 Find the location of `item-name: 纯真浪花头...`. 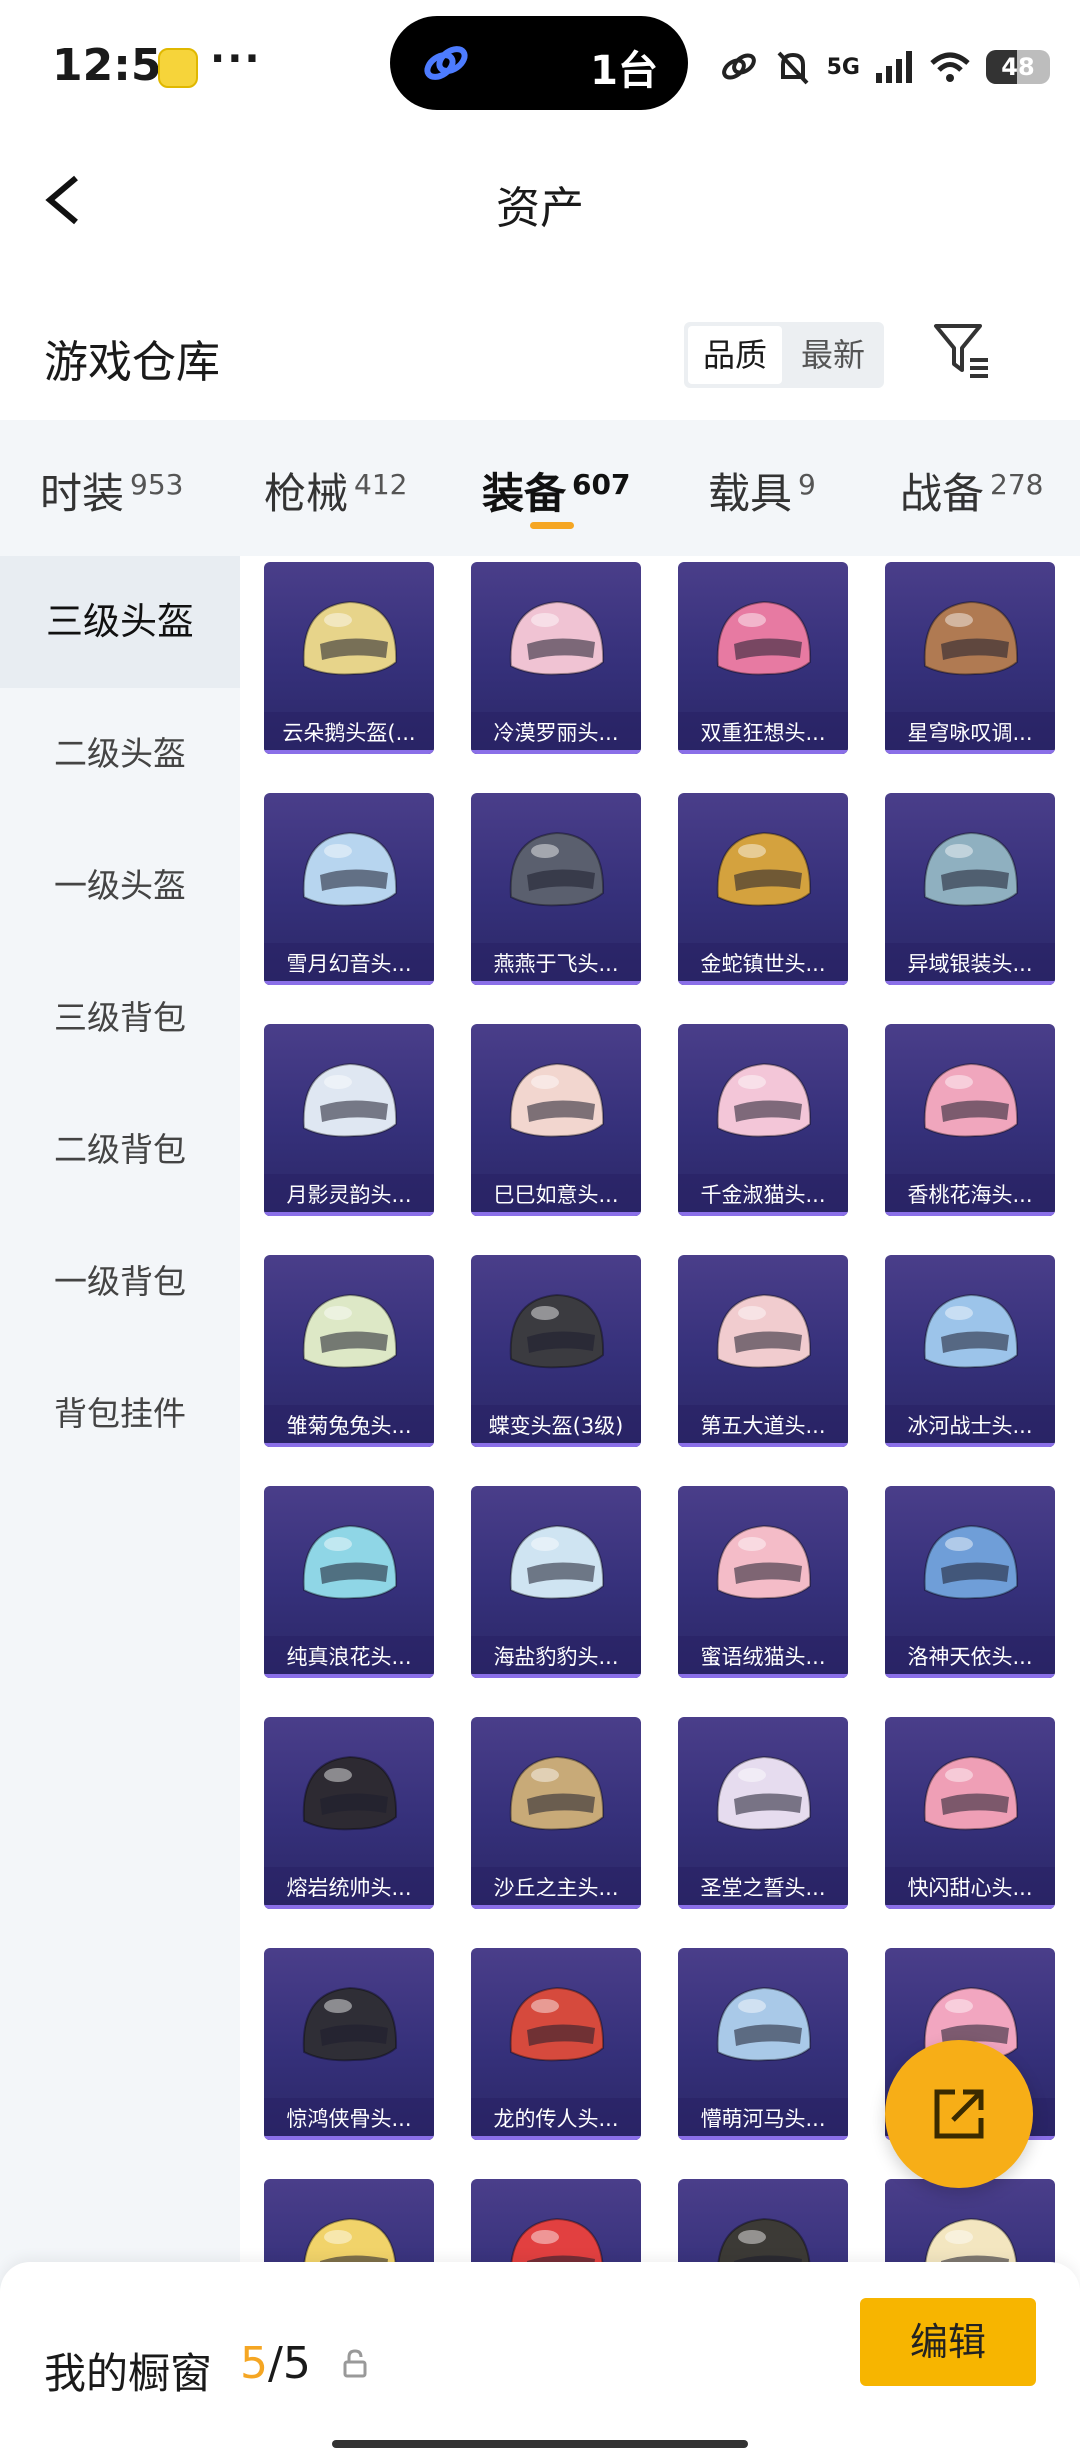

item-name: 纯真浪花头... is located at coordinates (349, 1657).